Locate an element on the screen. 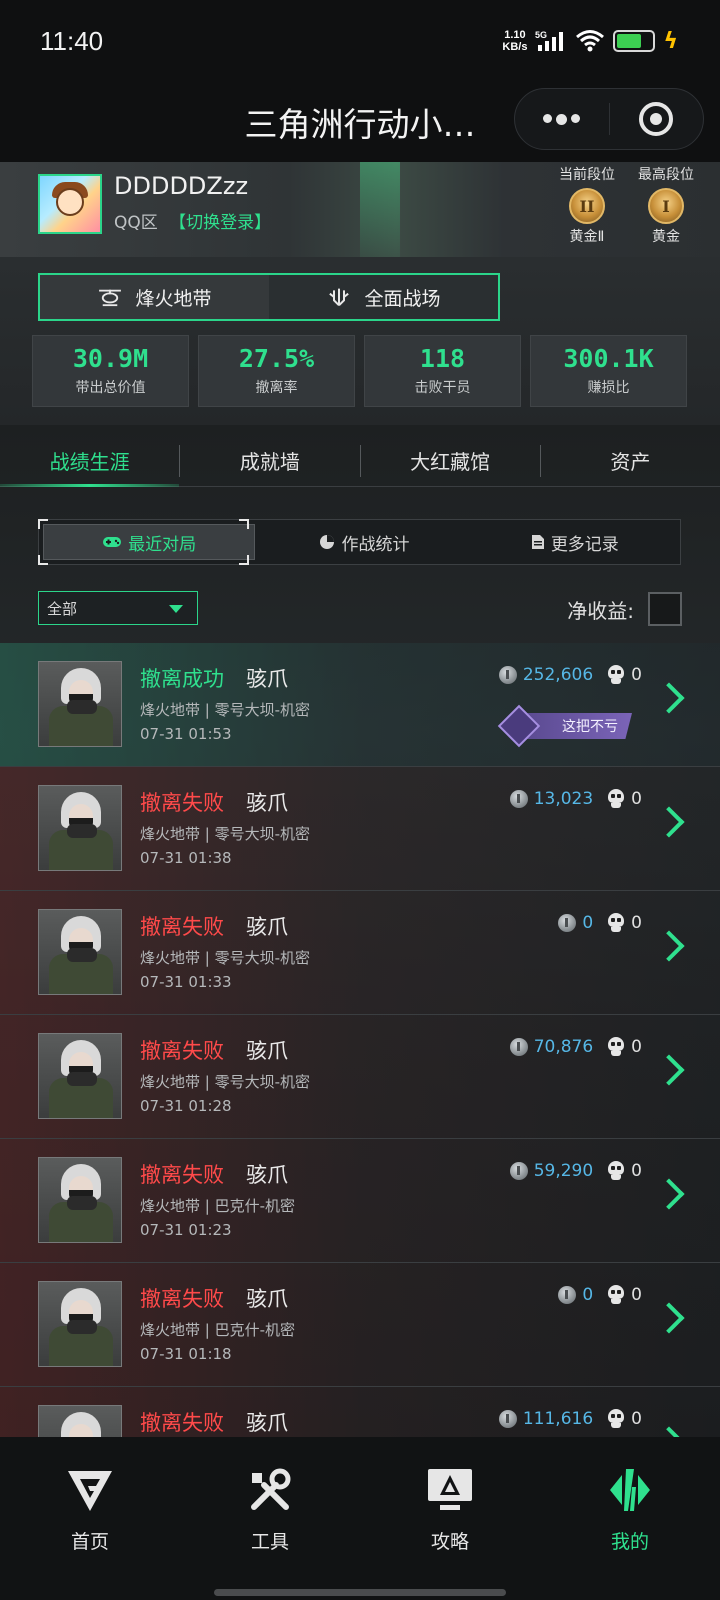 The width and height of the screenshot is (720, 1600). charging-bolt-icon: ϟ is located at coordinates (670, 41).